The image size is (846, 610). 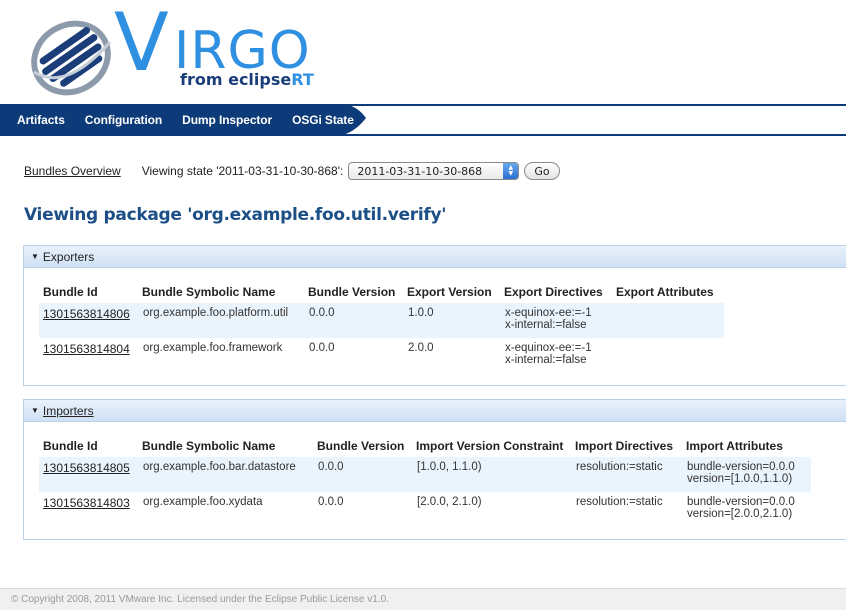 What do you see at coordinates (553, 292) in the screenshot?
I see `column-header: Export Directives` at bounding box center [553, 292].